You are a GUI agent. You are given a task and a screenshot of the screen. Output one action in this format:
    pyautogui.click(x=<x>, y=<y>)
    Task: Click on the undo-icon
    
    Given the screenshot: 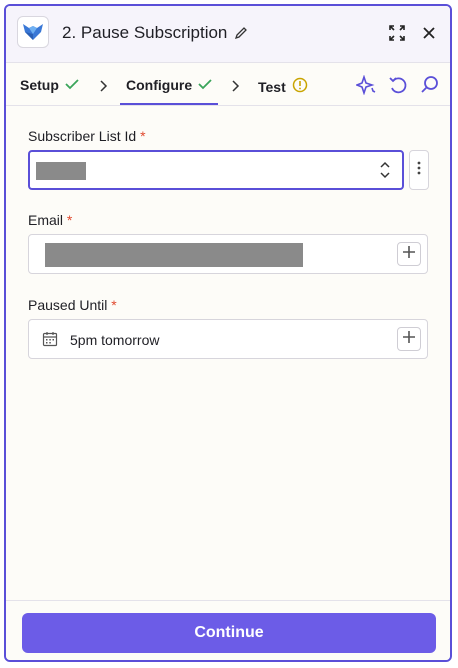 What is the action you would take?
    pyautogui.click(x=398, y=87)
    